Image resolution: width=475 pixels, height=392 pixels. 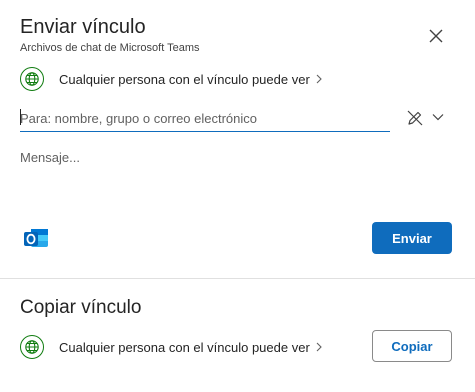 I want to click on message-input, so click(x=235, y=175).